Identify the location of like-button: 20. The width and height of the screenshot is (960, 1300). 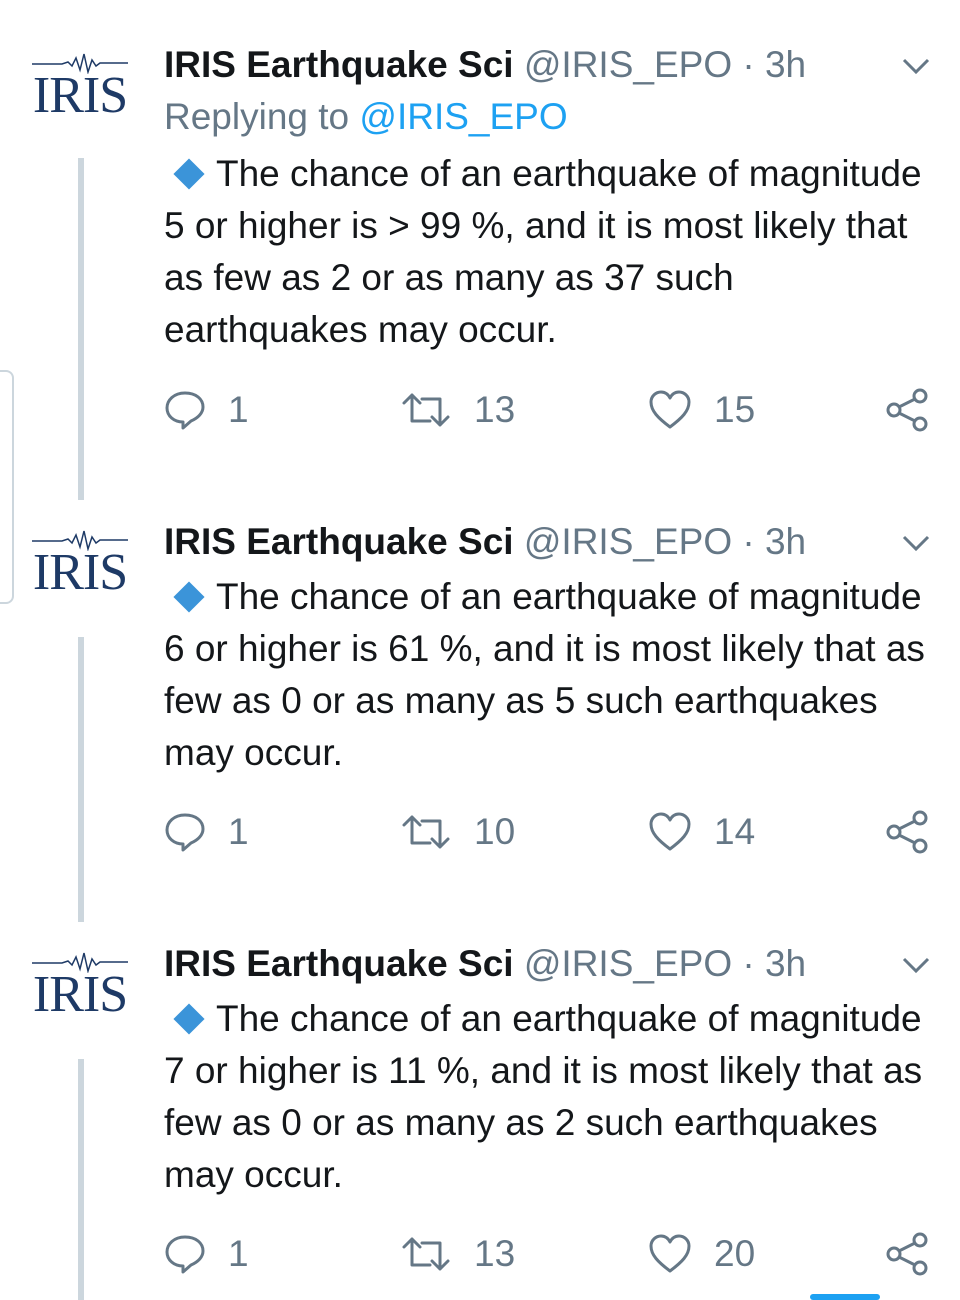
(701, 1254).